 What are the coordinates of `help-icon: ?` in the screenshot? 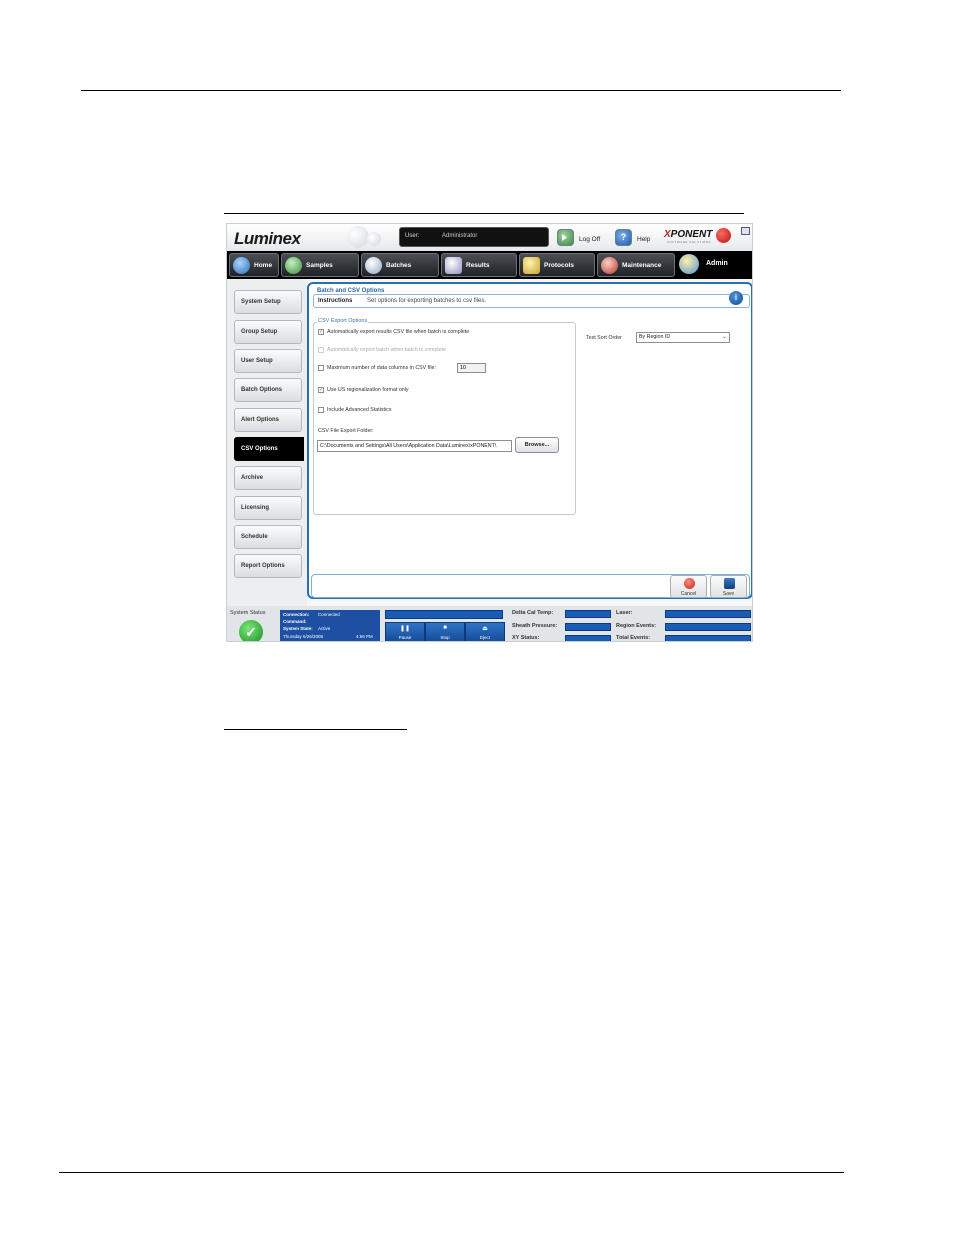 It's located at (623, 237).